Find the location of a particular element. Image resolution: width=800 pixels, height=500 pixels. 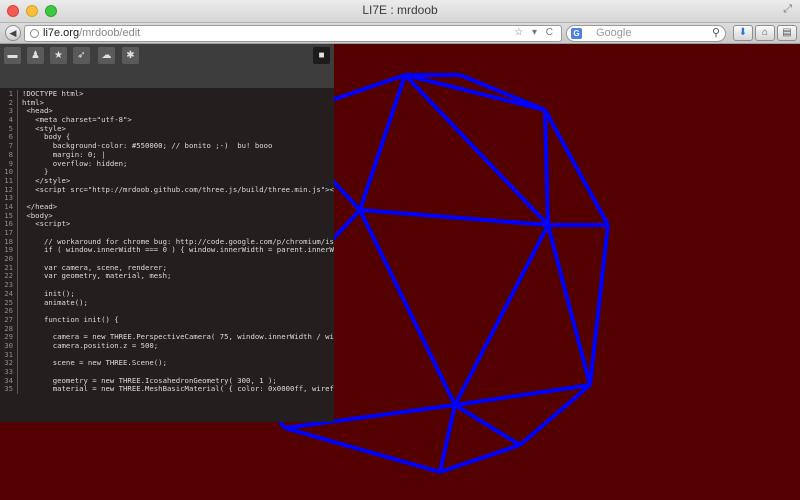

tools-button: ▤ is located at coordinates (787, 33).